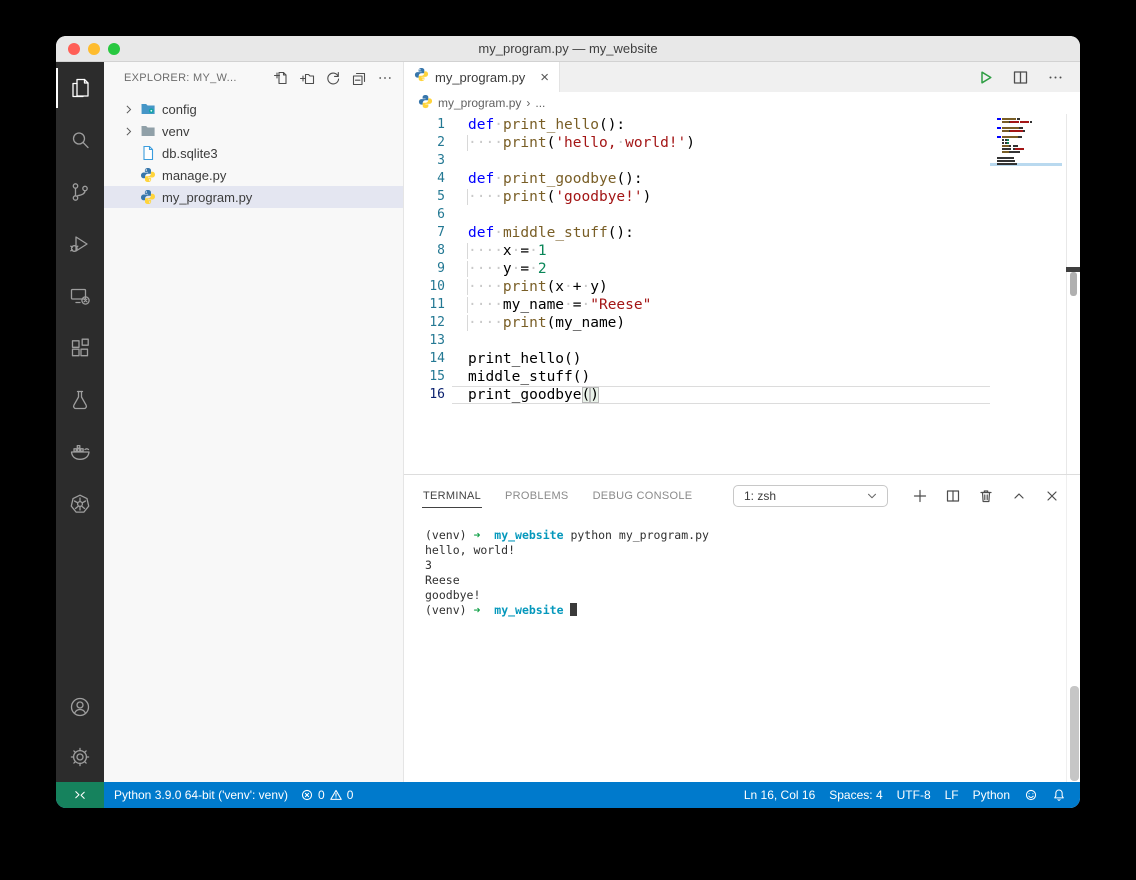 Image resolution: width=1136 pixels, height=880 pixels. I want to click on code-line: 12 ····print(my_name), so click(742, 323).